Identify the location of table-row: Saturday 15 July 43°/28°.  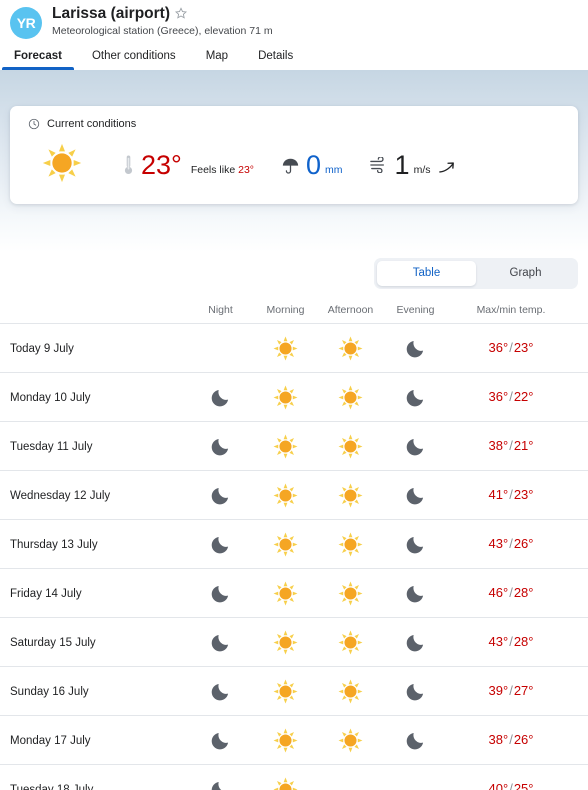
(294, 642).